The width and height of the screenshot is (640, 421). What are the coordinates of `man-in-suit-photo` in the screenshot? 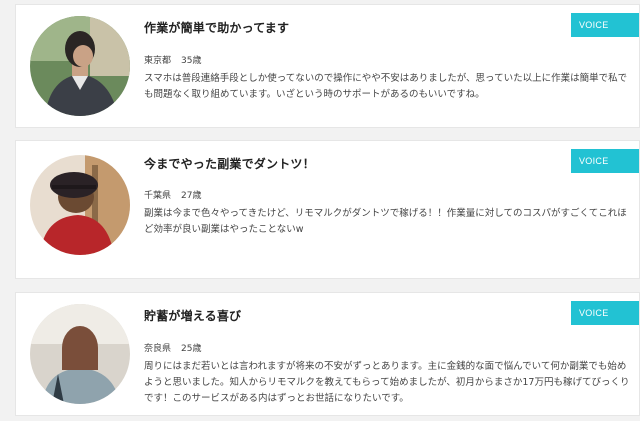 It's located at (80, 66).